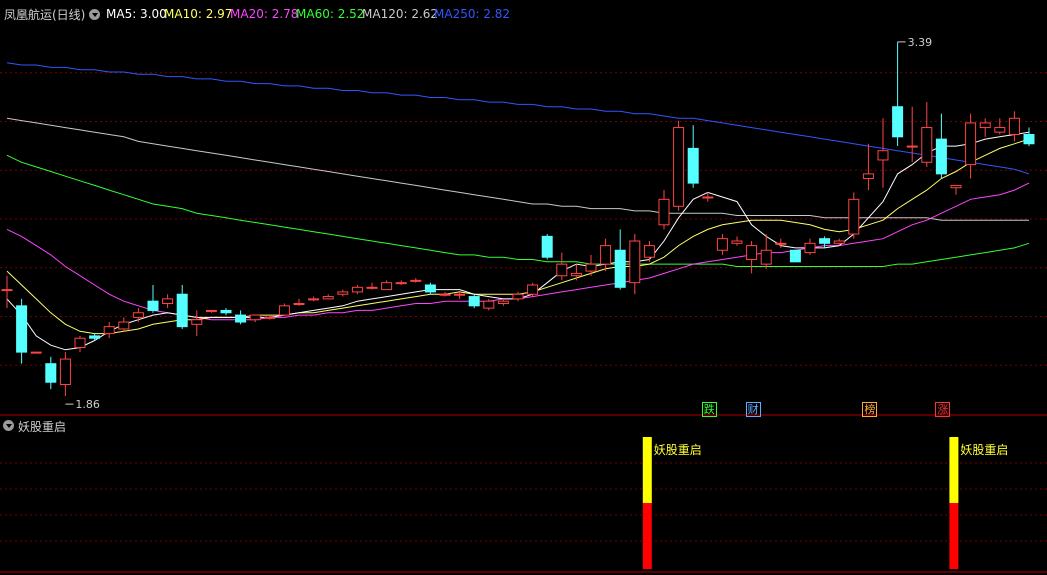 The width and height of the screenshot is (1047, 575). What do you see at coordinates (943, 409) in the screenshot?
I see `event-badge: 涨` at bounding box center [943, 409].